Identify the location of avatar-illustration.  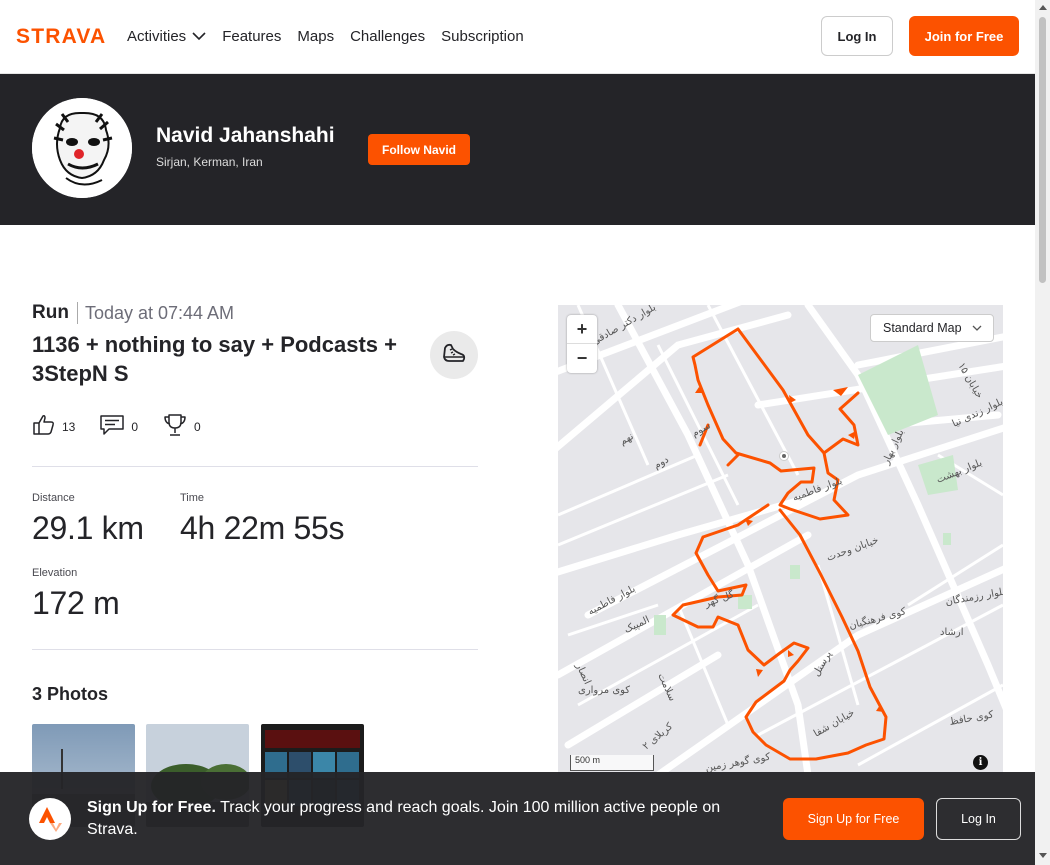
(82, 148).